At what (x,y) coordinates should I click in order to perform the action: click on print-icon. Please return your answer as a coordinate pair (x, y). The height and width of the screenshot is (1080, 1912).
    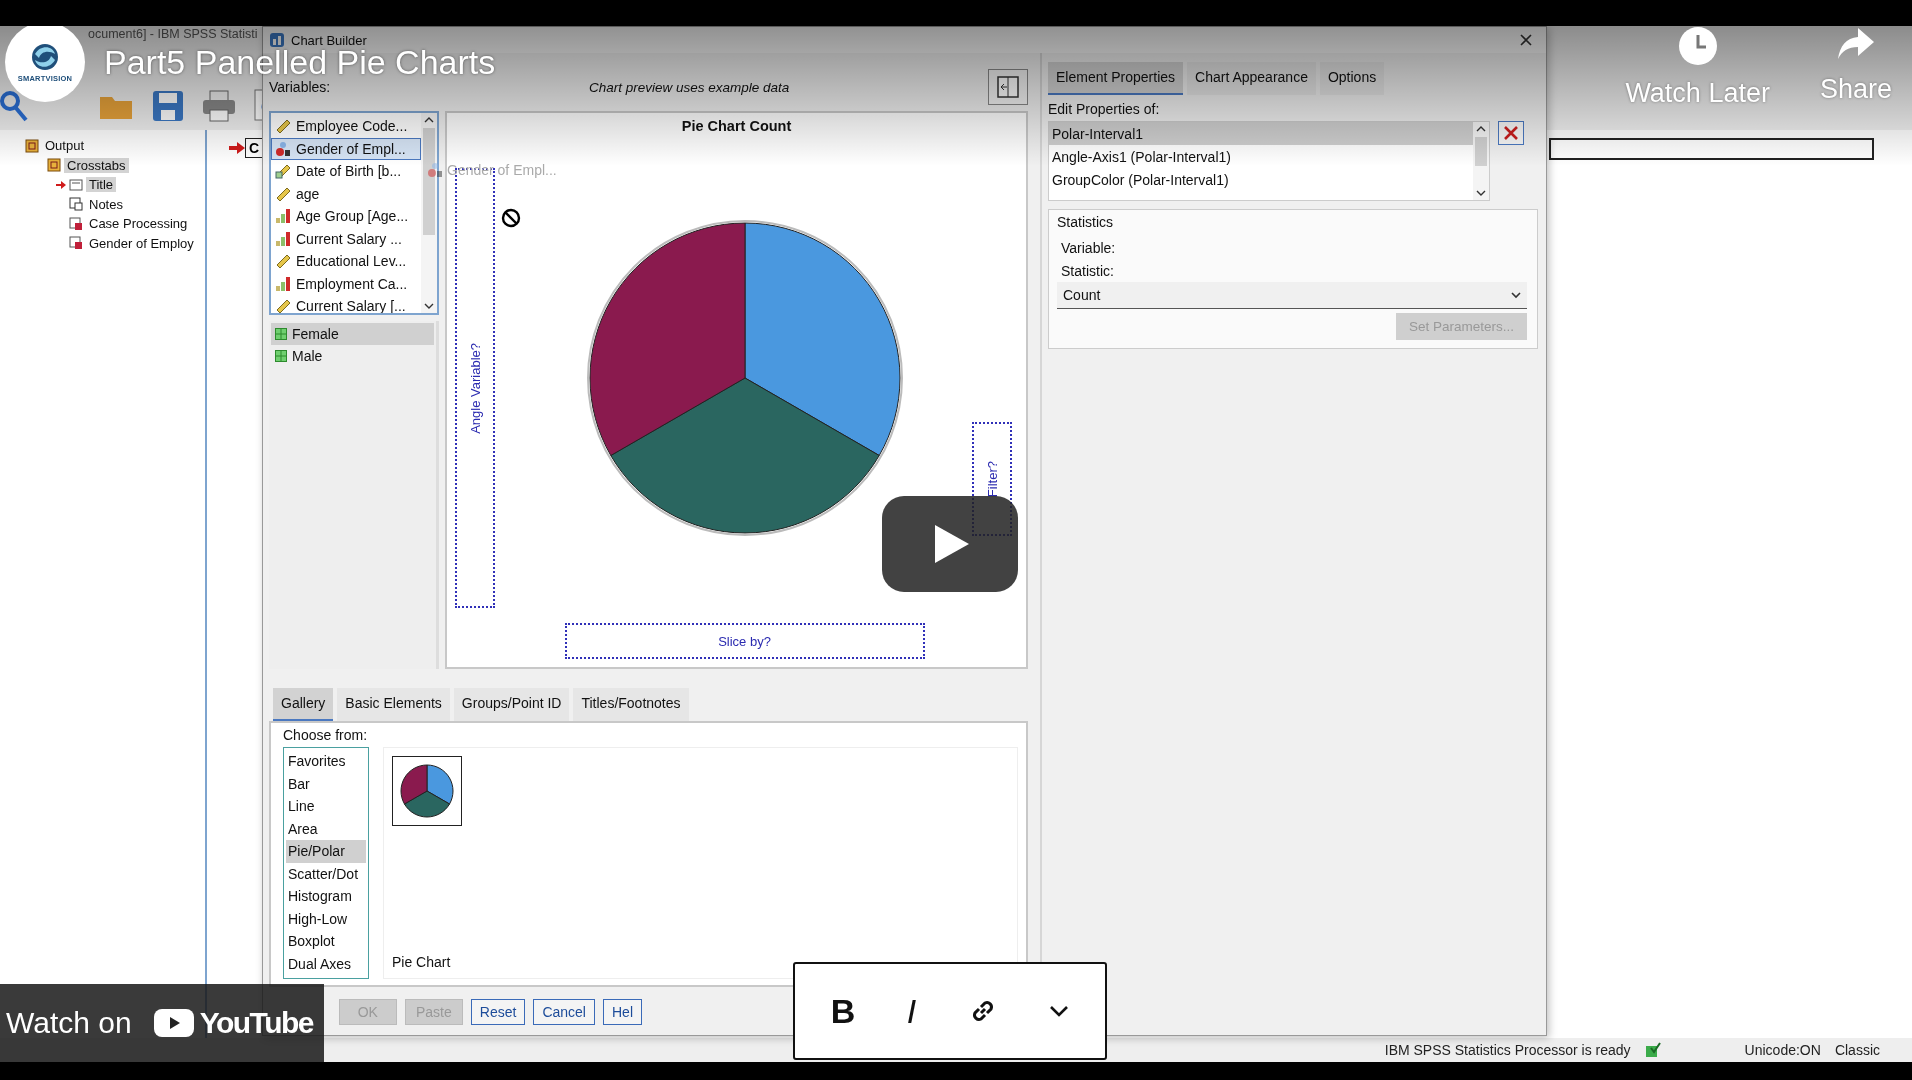
    Looking at the image, I should click on (219, 106).